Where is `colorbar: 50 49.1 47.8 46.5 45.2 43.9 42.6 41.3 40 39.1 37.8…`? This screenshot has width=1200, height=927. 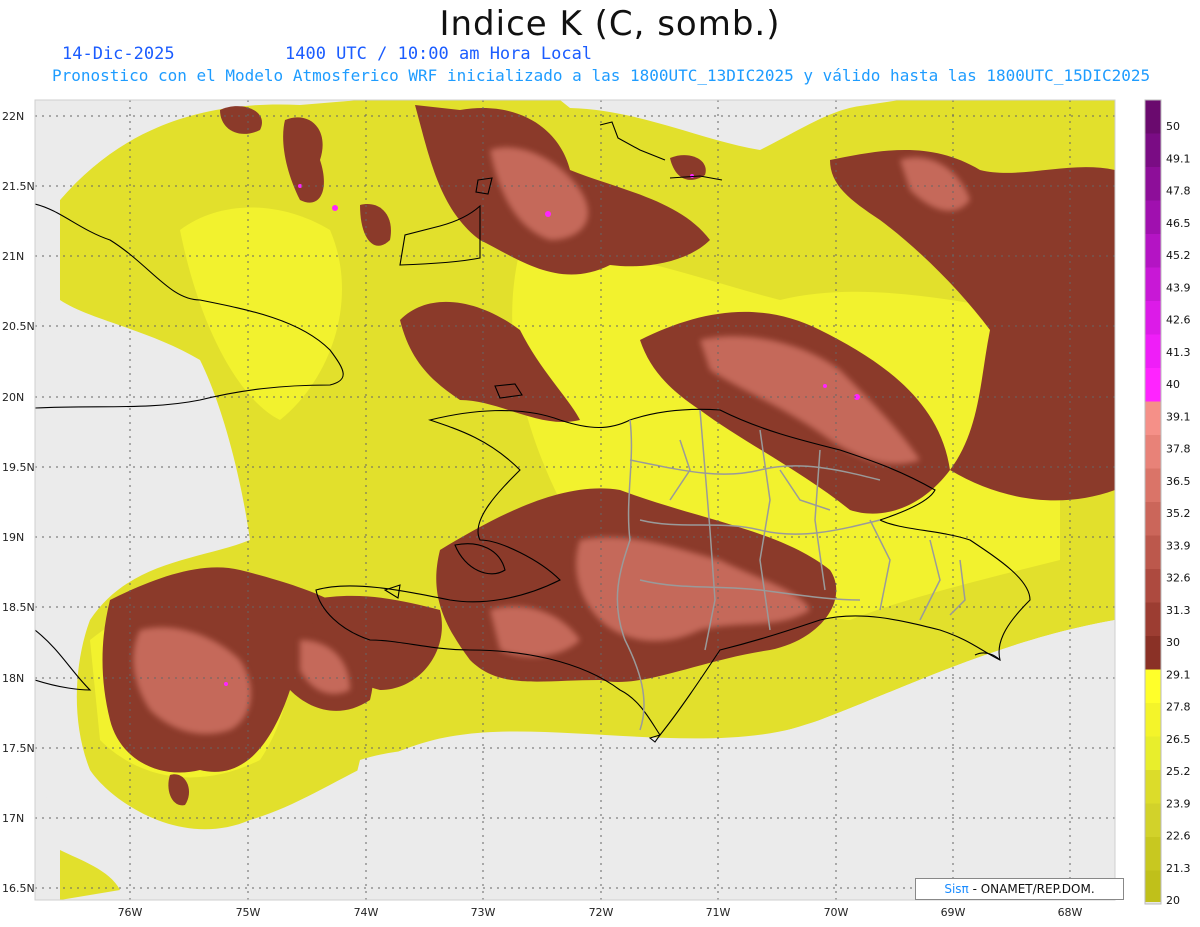
colorbar: 50 49.1 47.8 46.5 45.2 43.9 42.6 41.3 40 39.1 37.8… is located at coordinates (1167, 503).